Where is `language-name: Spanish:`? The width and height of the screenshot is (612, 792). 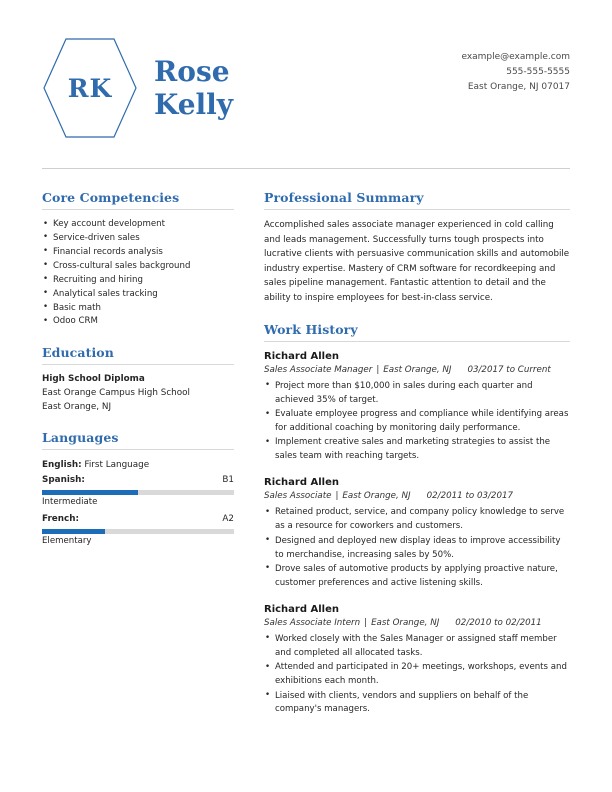 language-name: Spanish: is located at coordinates (63, 480).